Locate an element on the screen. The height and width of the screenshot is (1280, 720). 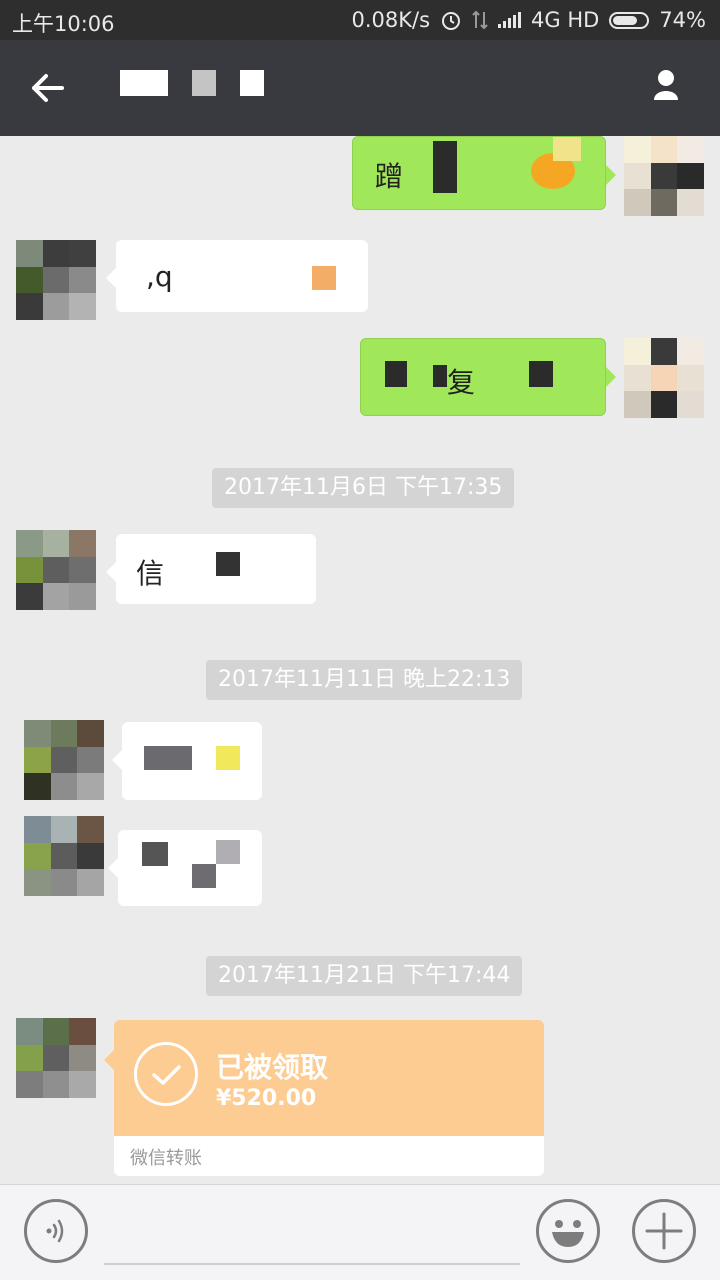
contact-name-redacted is located at coordinates (144, 83).